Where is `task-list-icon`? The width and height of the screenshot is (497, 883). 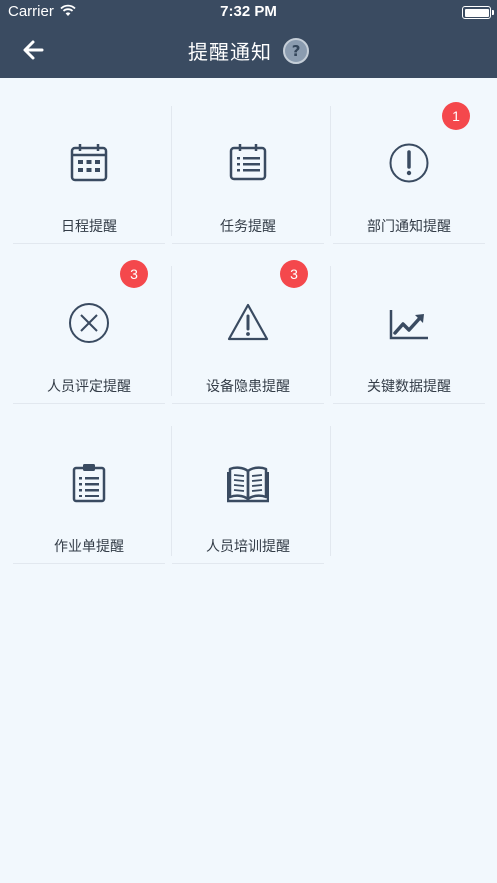 task-list-icon is located at coordinates (248, 162).